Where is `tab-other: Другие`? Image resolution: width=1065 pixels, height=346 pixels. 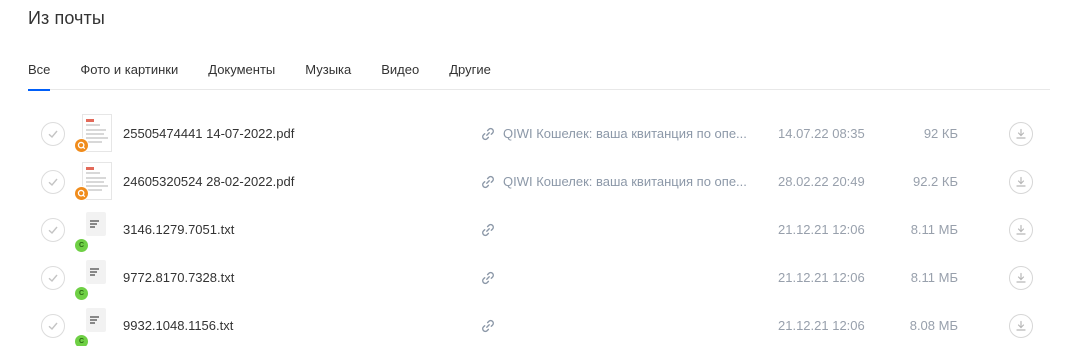
tab-other: Другие is located at coordinates (470, 75).